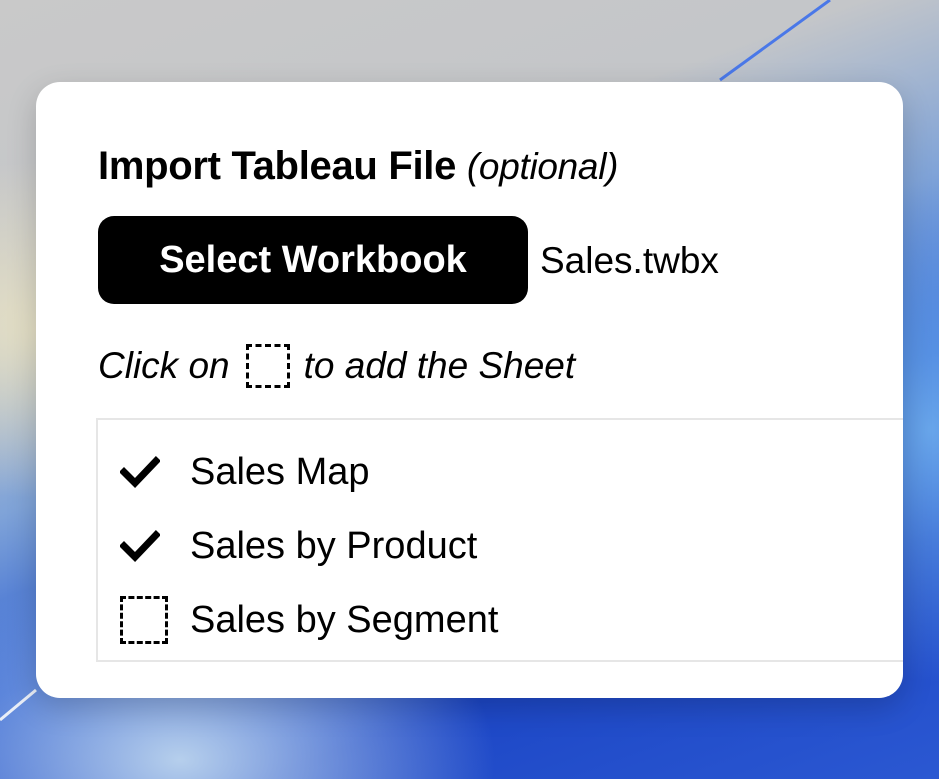 This screenshot has height=779, width=939. Describe the element at coordinates (629, 260) in the screenshot. I see `selected-file-name: Sales.twbx` at that location.